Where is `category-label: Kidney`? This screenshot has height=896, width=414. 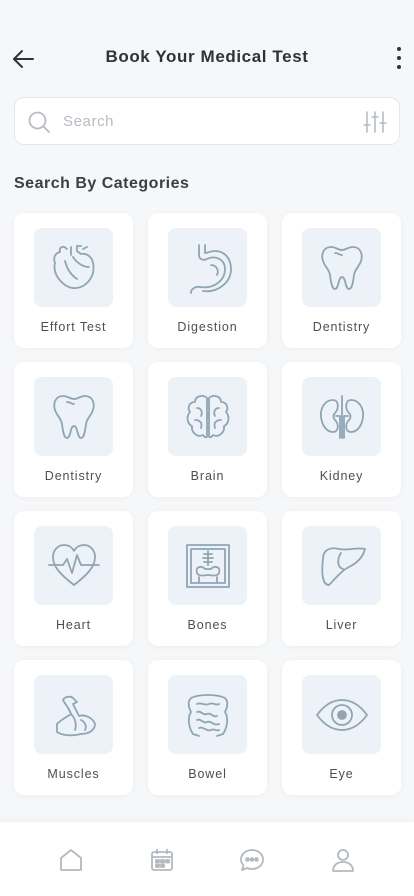 category-label: Kidney is located at coordinates (341, 476).